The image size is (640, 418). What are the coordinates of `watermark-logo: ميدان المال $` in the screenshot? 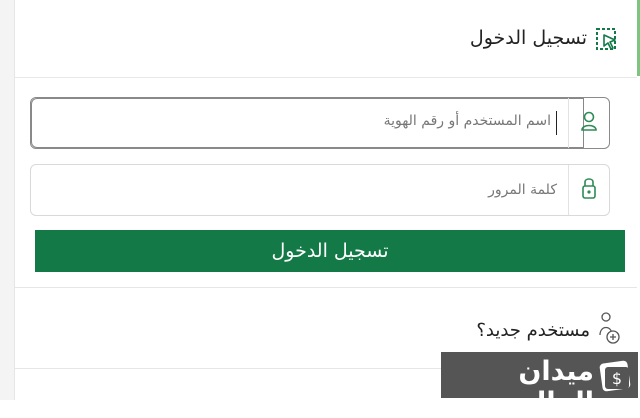 It's located at (539, 385).